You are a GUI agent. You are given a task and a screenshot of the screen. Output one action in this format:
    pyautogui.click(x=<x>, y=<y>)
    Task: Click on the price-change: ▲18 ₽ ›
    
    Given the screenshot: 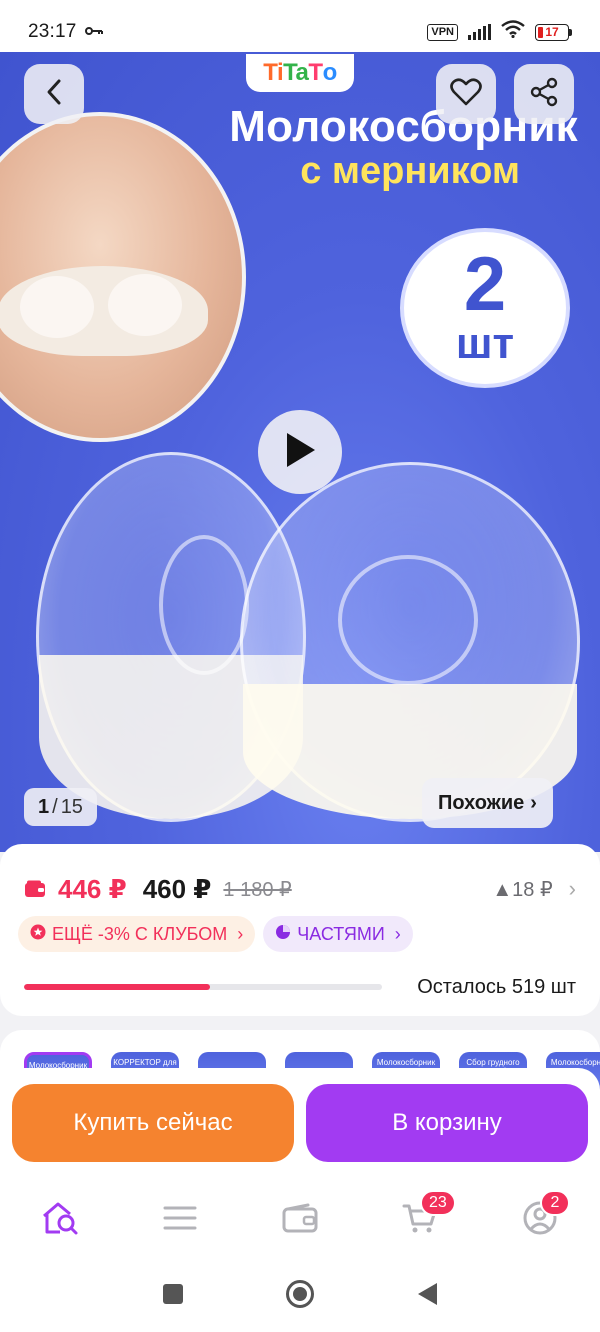 What is the action you would take?
    pyautogui.click(x=534, y=889)
    